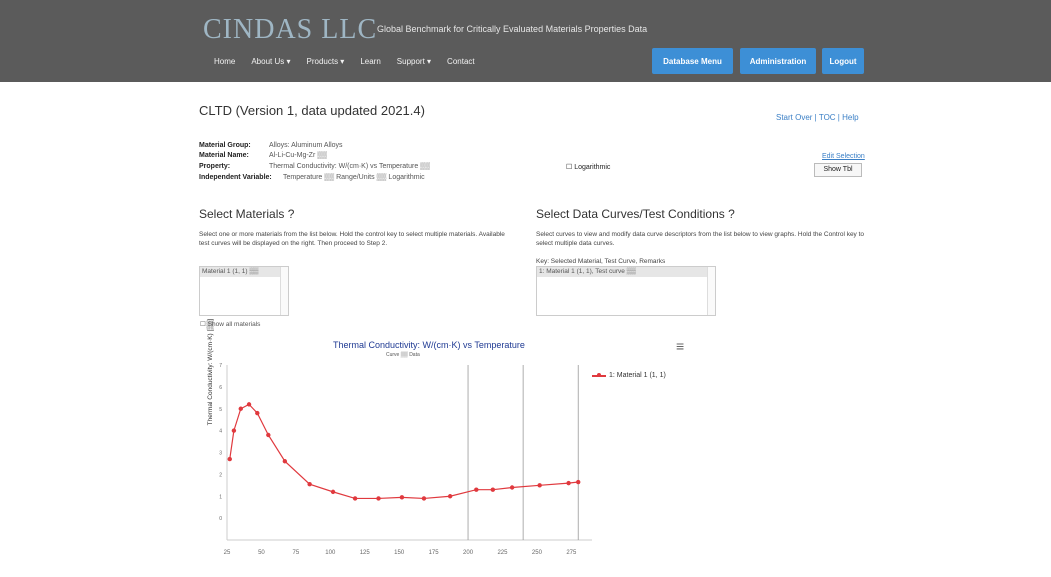 The height and width of the screenshot is (577, 1051). Describe the element at coordinates (330, 553) in the screenshot. I see `x-tick-label: 100` at that location.